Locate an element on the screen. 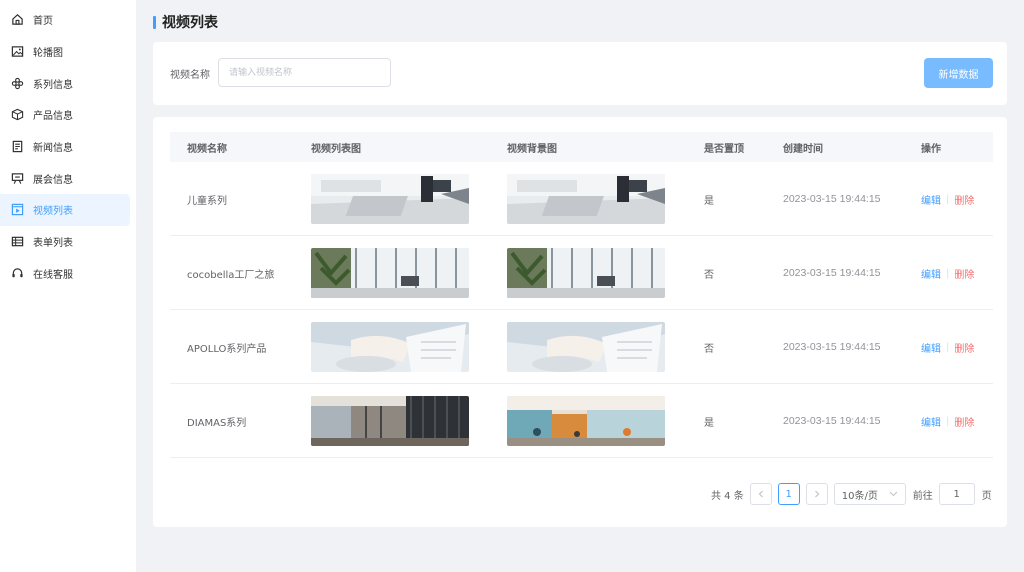 Image resolution: width=1024 pixels, height=572 pixels. sidebar-item-carousel: 轮播图 is located at coordinates (65, 52).